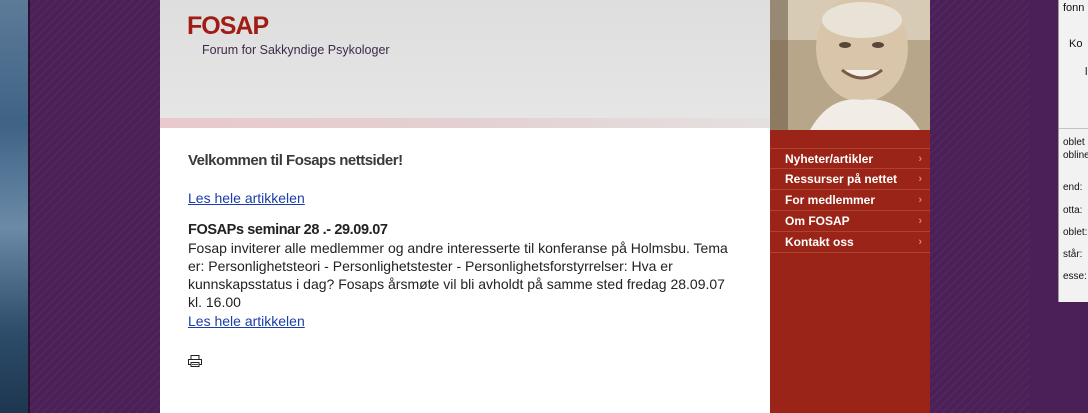 Image resolution: width=1088 pixels, height=413 pixels. I want to click on nav-item-contact: Kontakt oss ›, so click(850, 242).